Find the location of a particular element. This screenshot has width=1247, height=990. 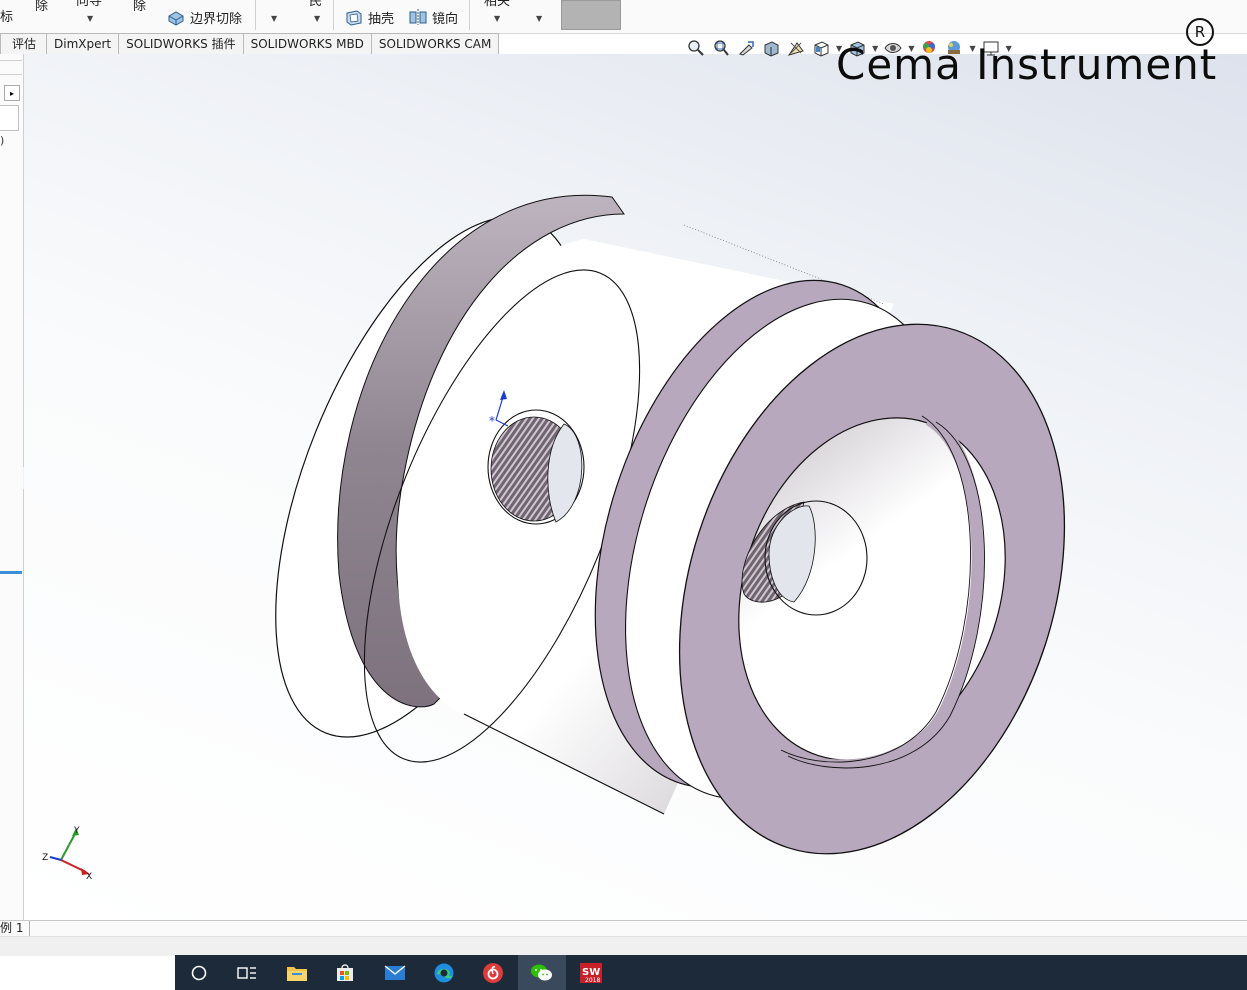

edge-icon is located at coordinates (444, 972).